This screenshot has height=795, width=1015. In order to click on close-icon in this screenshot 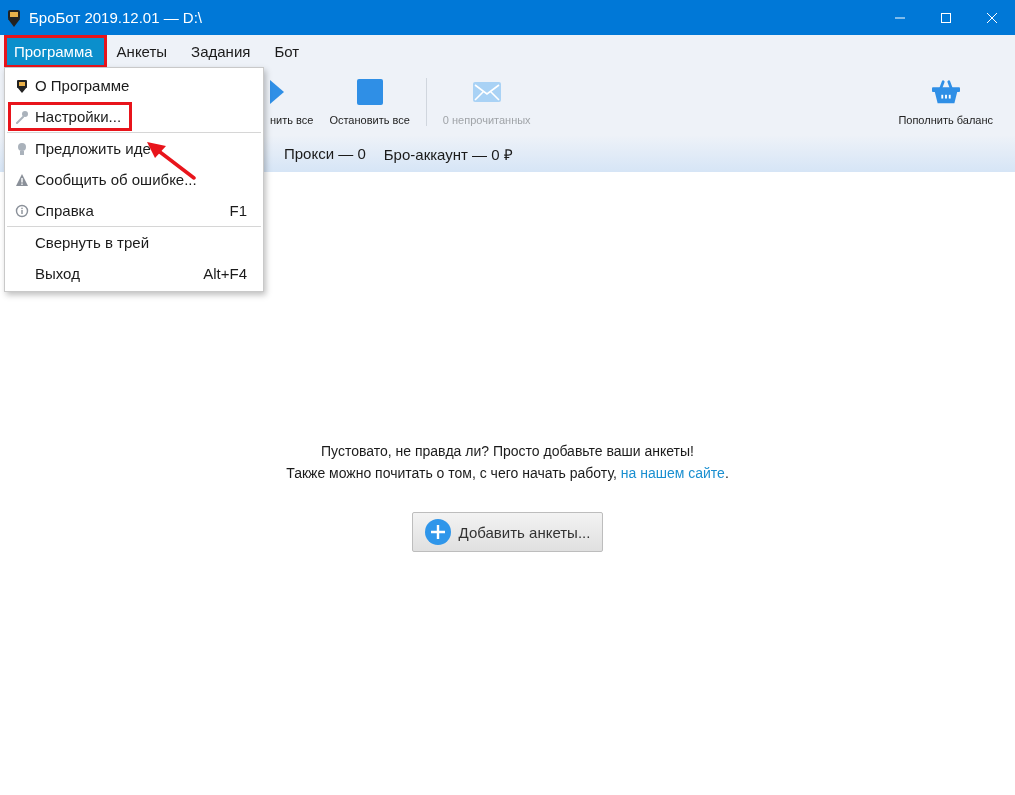, I will do `click(992, 17)`.